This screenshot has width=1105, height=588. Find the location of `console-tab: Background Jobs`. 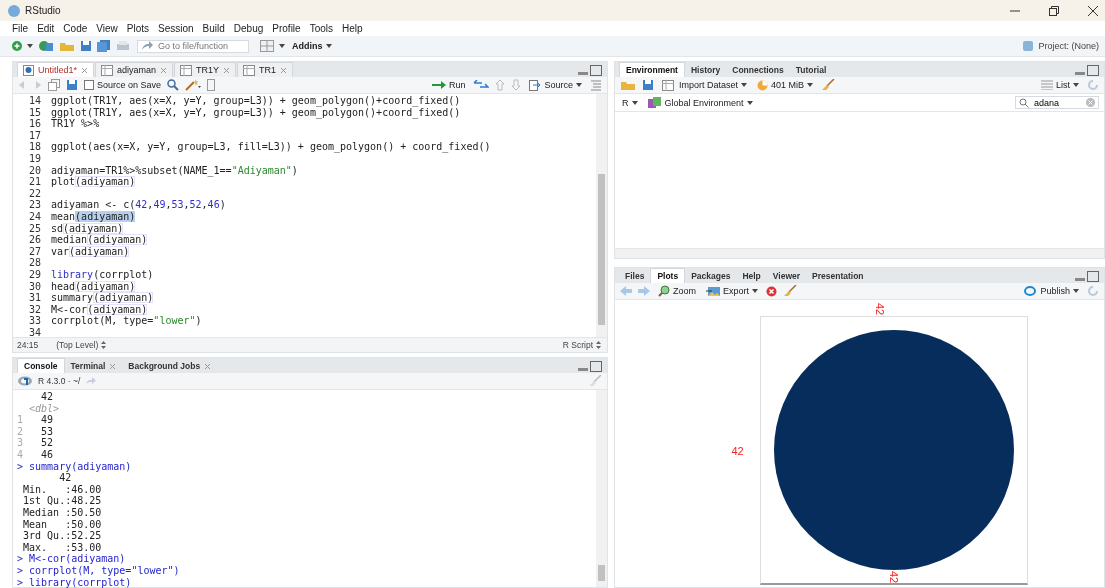

console-tab: Background Jobs is located at coordinates (170, 366).